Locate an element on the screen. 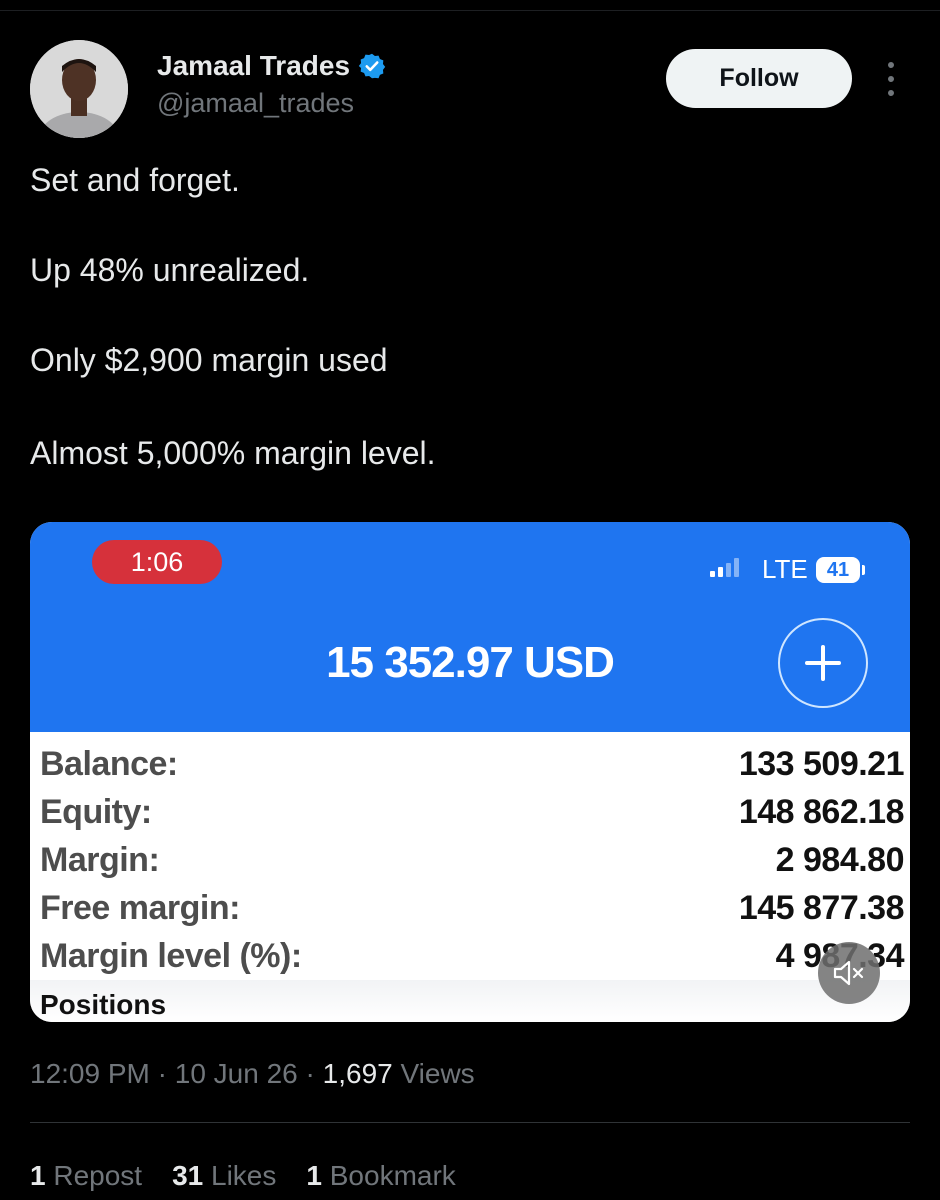 The width and height of the screenshot is (940, 1200). network-label: LTE is located at coordinates (785, 569).